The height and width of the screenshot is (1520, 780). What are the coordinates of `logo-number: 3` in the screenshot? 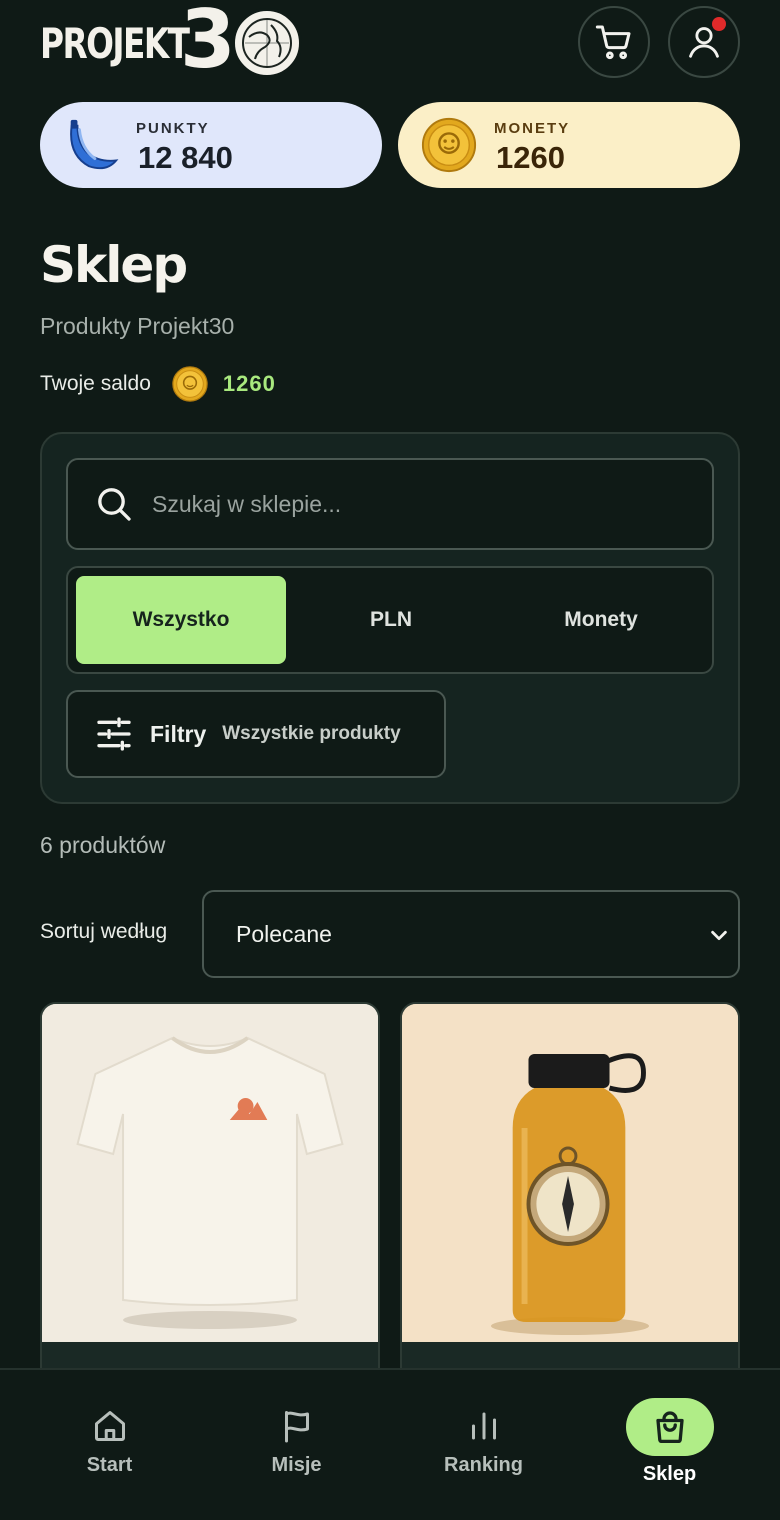 It's located at (208, 43).